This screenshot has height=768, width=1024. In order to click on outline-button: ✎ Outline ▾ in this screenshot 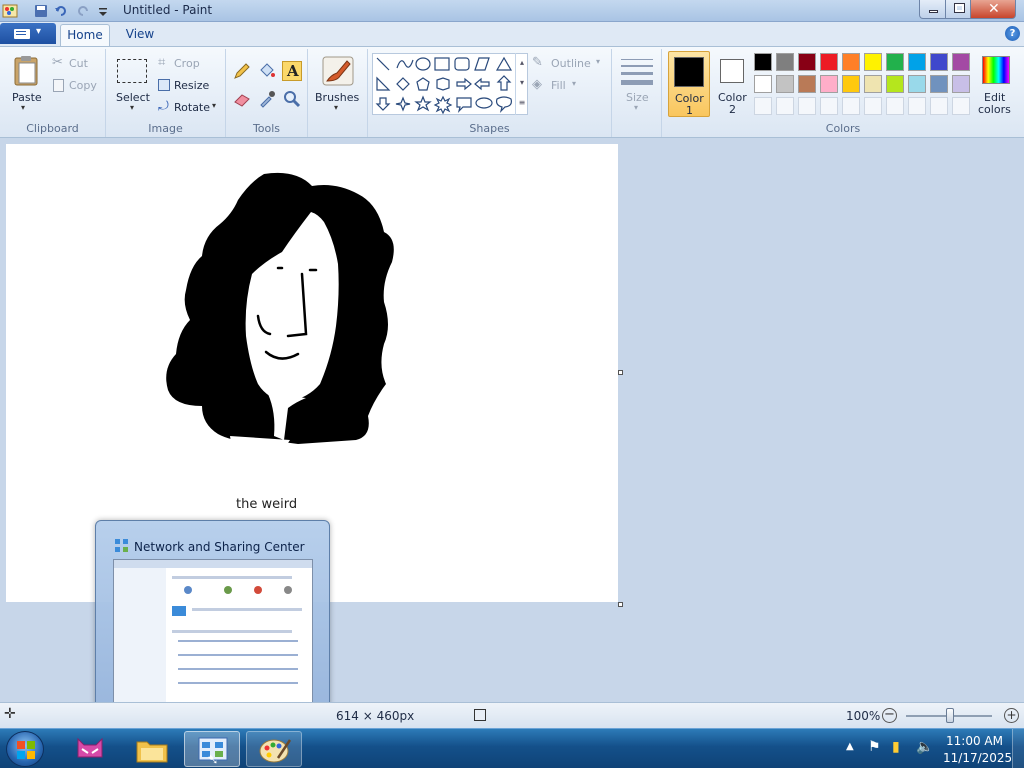, I will do `click(569, 64)`.